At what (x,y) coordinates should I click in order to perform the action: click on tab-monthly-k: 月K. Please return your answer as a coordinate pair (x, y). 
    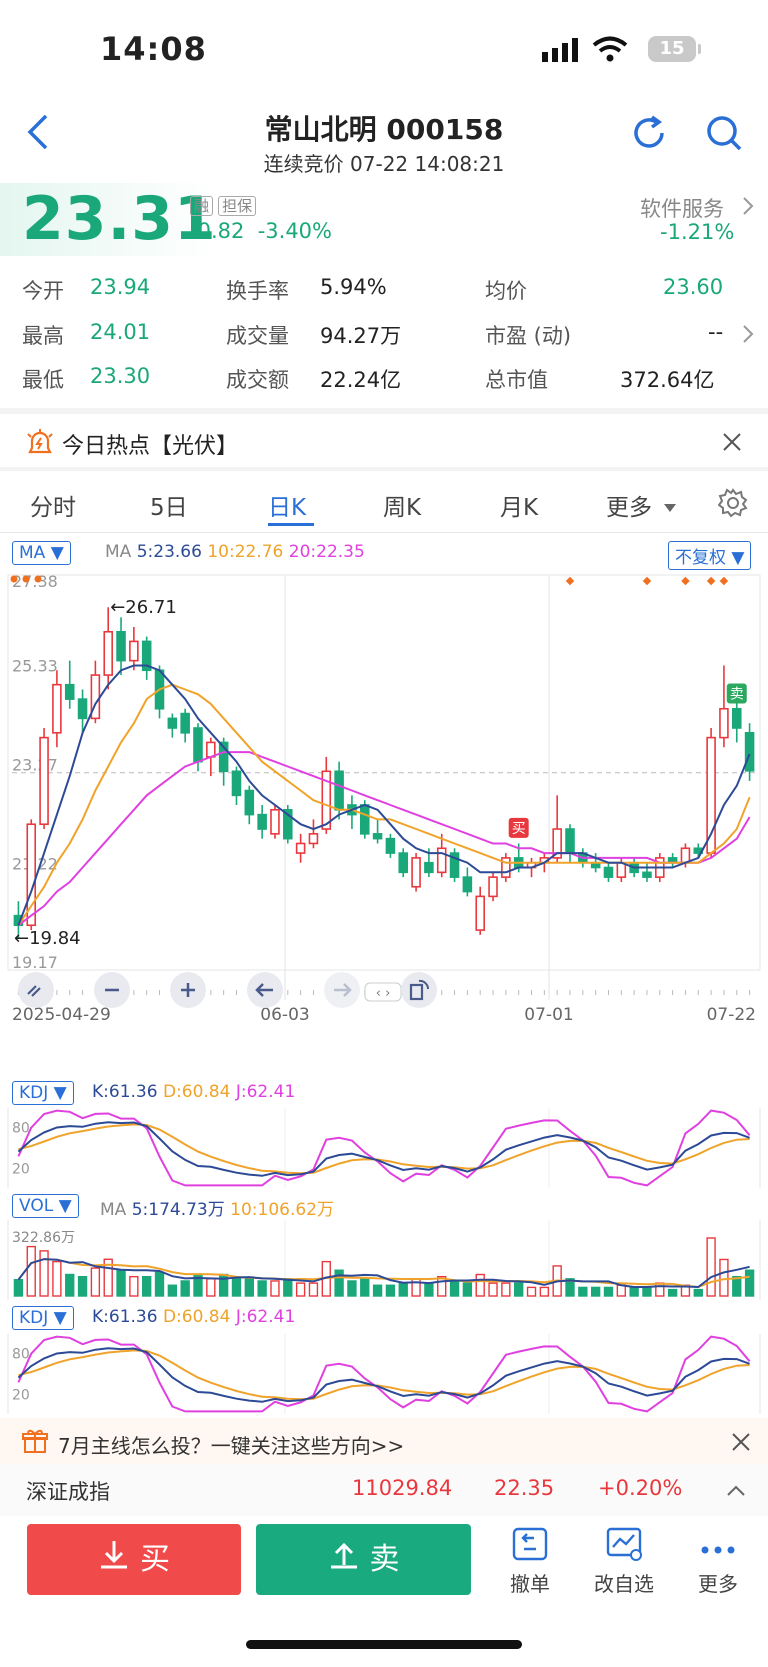
    Looking at the image, I should click on (519, 505).